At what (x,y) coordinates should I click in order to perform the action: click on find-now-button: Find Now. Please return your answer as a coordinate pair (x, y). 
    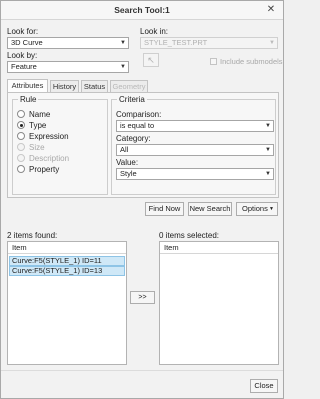
    Looking at the image, I should click on (164, 209).